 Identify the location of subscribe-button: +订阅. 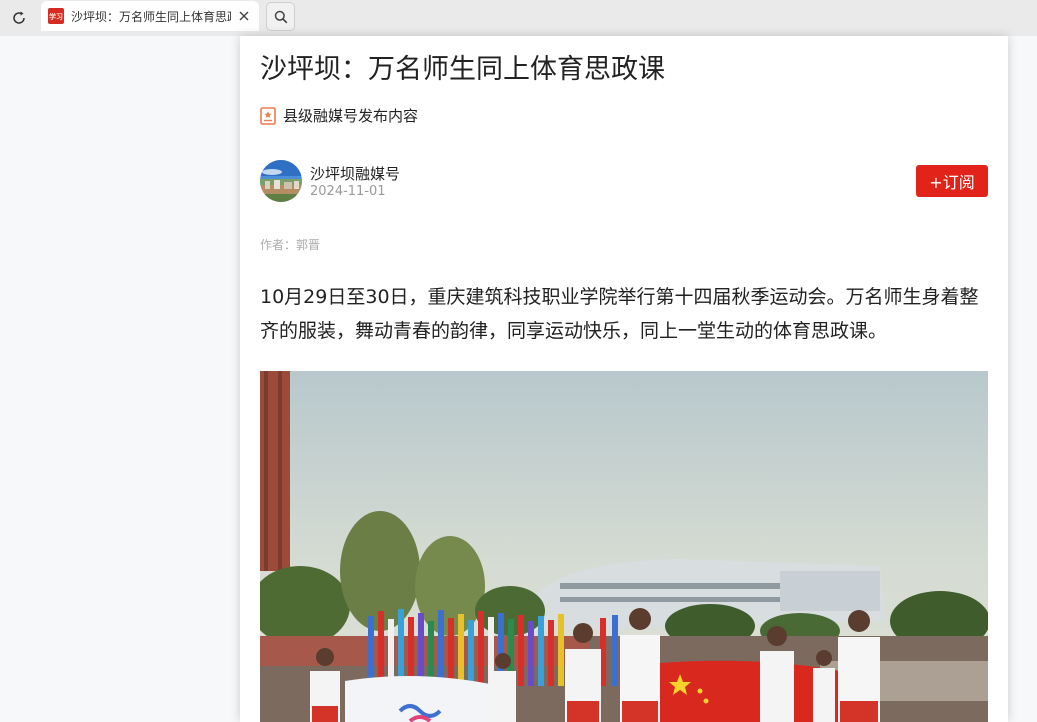
(952, 181).